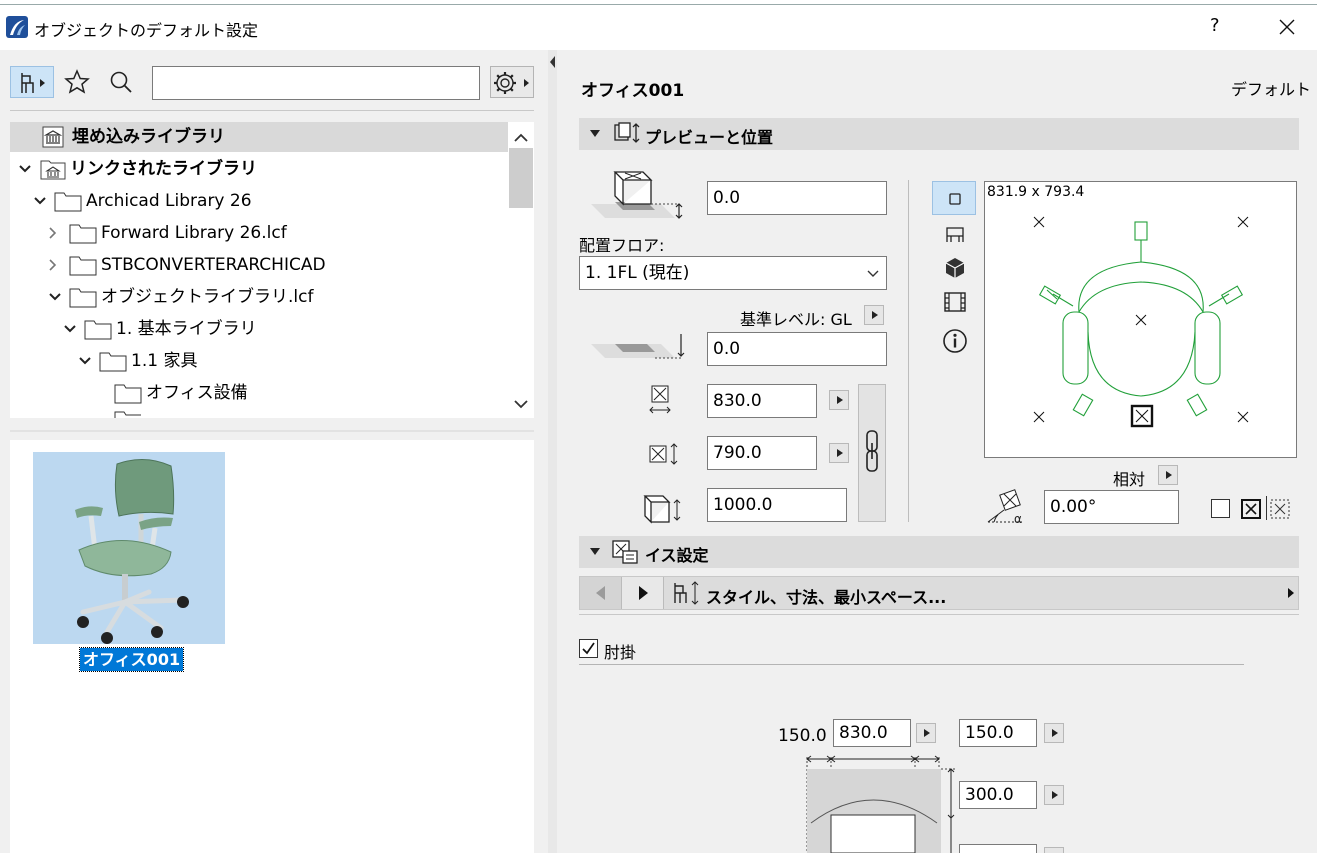 The height and width of the screenshot is (853, 1317). Describe the element at coordinates (762, 401) in the screenshot. I see `width-field: 830.0` at that location.